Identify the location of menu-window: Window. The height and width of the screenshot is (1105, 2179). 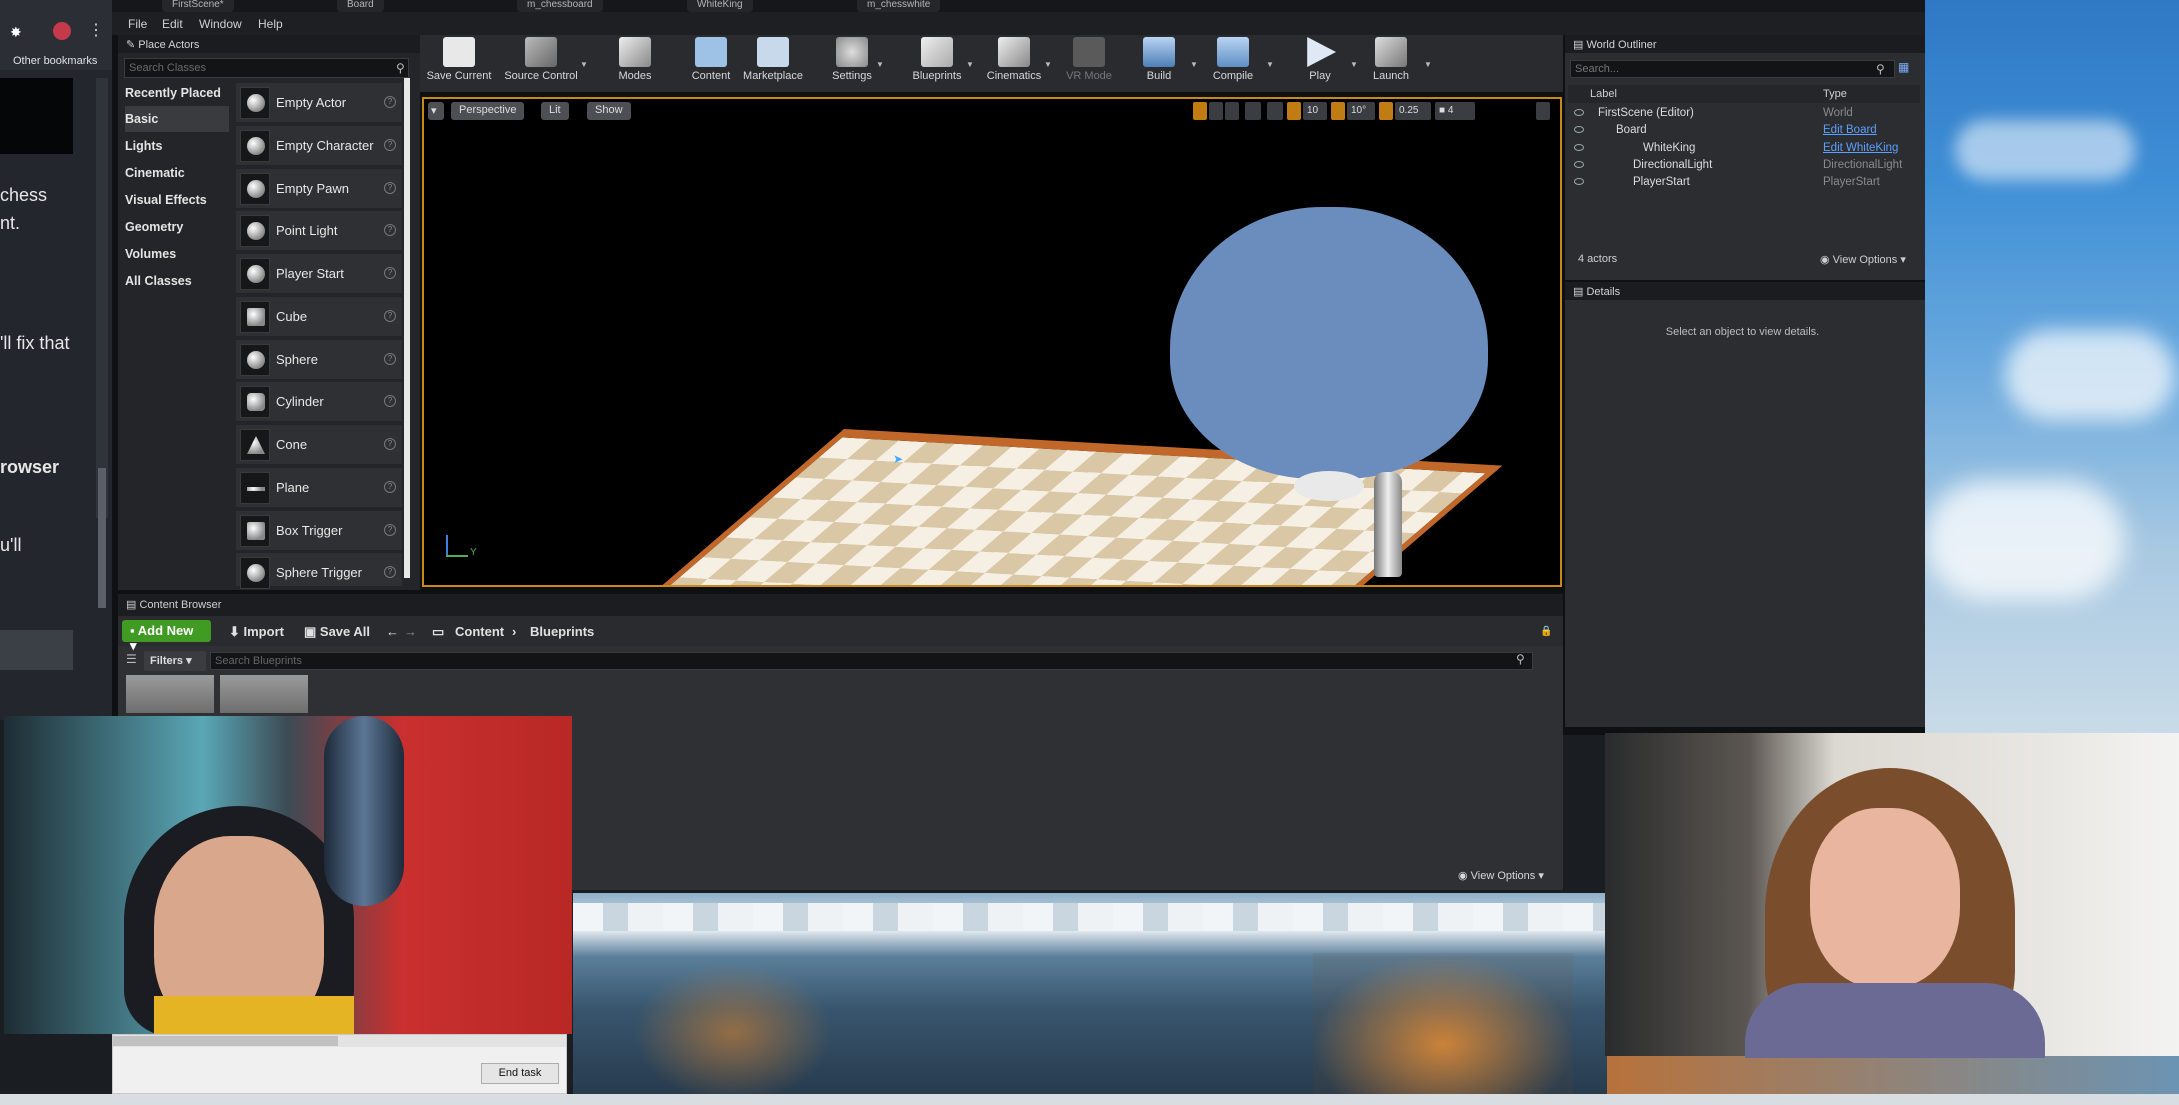
(220, 24).